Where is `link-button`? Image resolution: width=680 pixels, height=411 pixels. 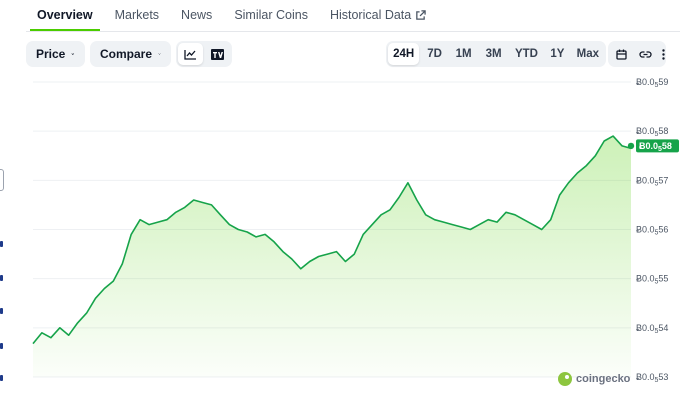 link-button is located at coordinates (645, 54).